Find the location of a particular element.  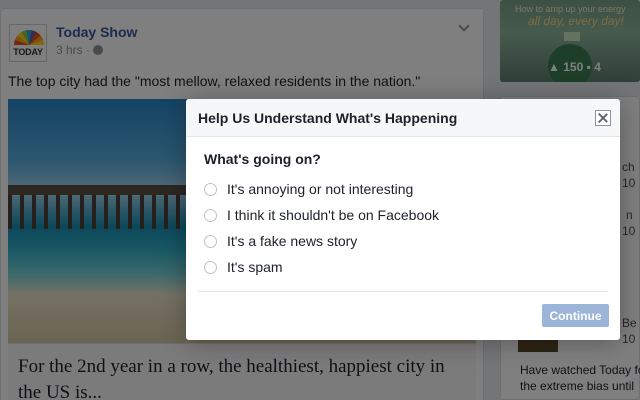

option-spam: It's spam is located at coordinates (243, 267).